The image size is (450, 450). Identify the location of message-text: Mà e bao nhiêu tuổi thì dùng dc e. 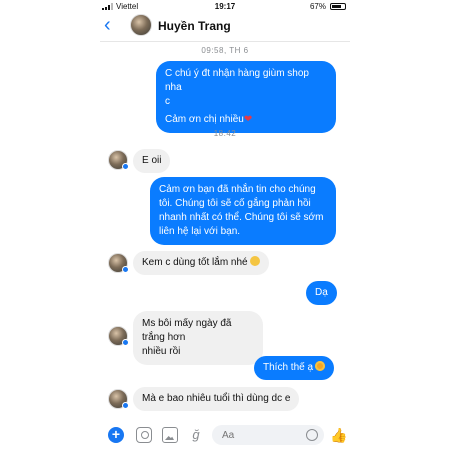
(216, 398).